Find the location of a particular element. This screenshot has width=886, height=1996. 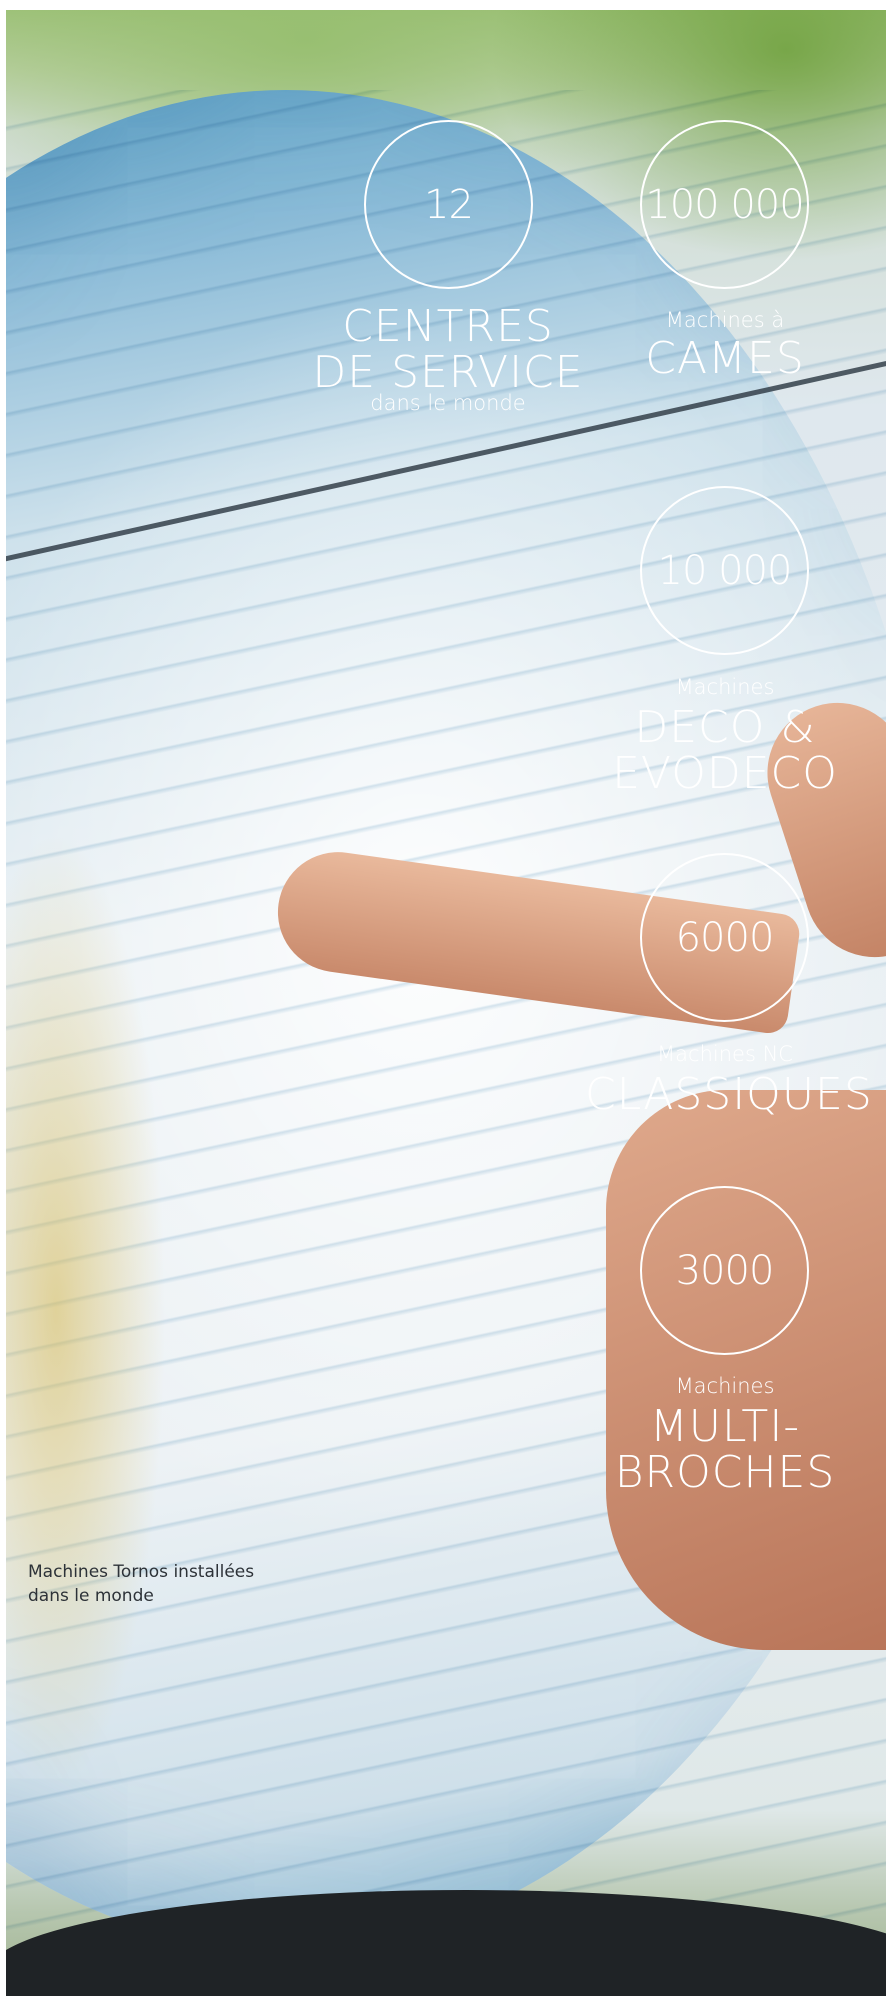

stat-circle-nc-machines: 6000 is located at coordinates (724, 937).